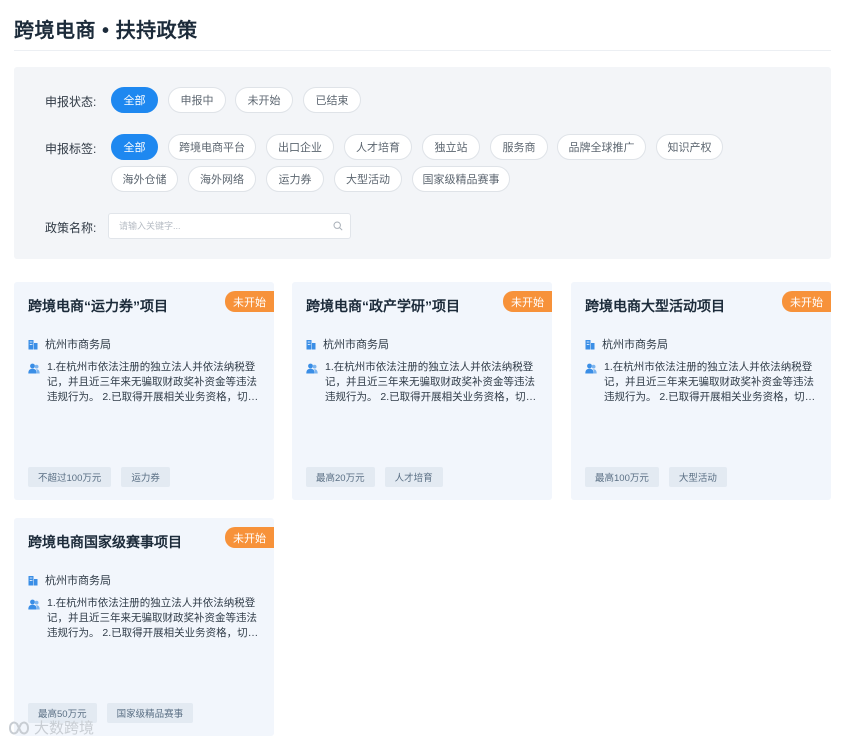 This screenshot has width=848, height=745. I want to click on amount-tag: 最高20万元, so click(340, 477).